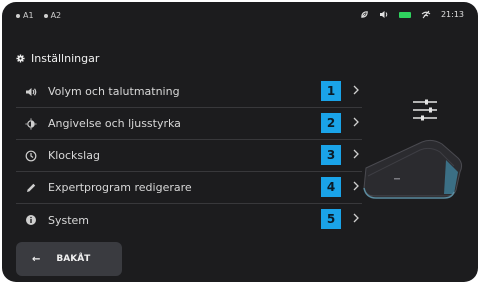 The image size is (480, 284). I want to click on gear-icon, so click(20, 58).